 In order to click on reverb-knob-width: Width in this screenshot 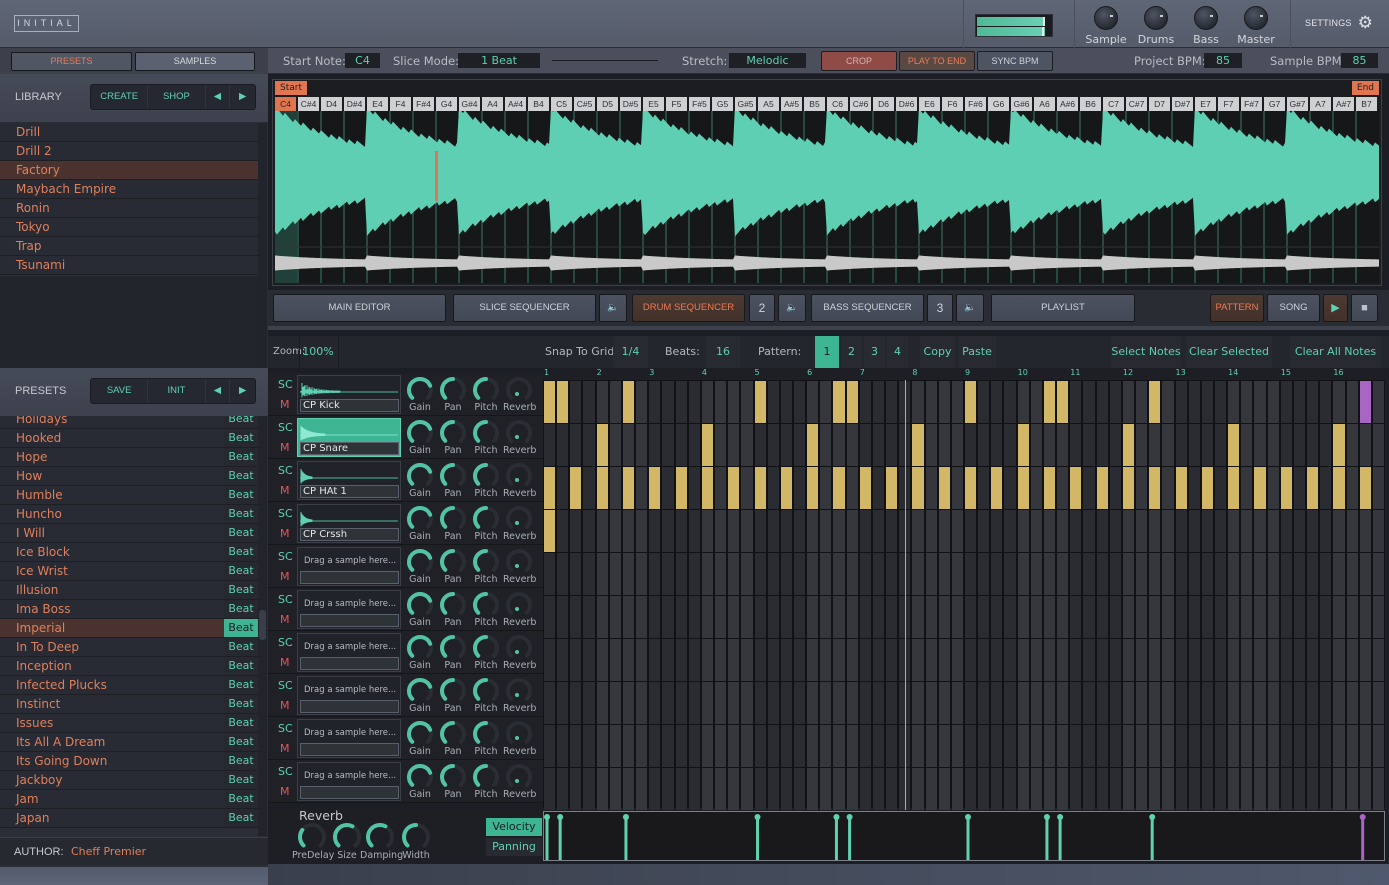, I will do `click(416, 841)`.